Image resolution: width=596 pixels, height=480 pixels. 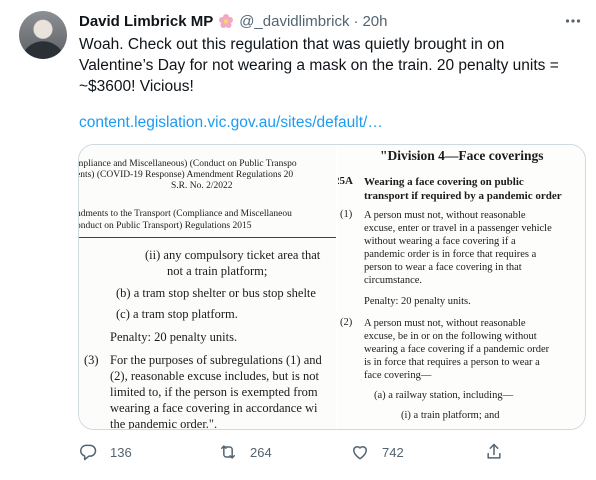 What do you see at coordinates (462, 155) in the screenshot?
I see `doc-division-title: "Division 4—Face coverings` at bounding box center [462, 155].